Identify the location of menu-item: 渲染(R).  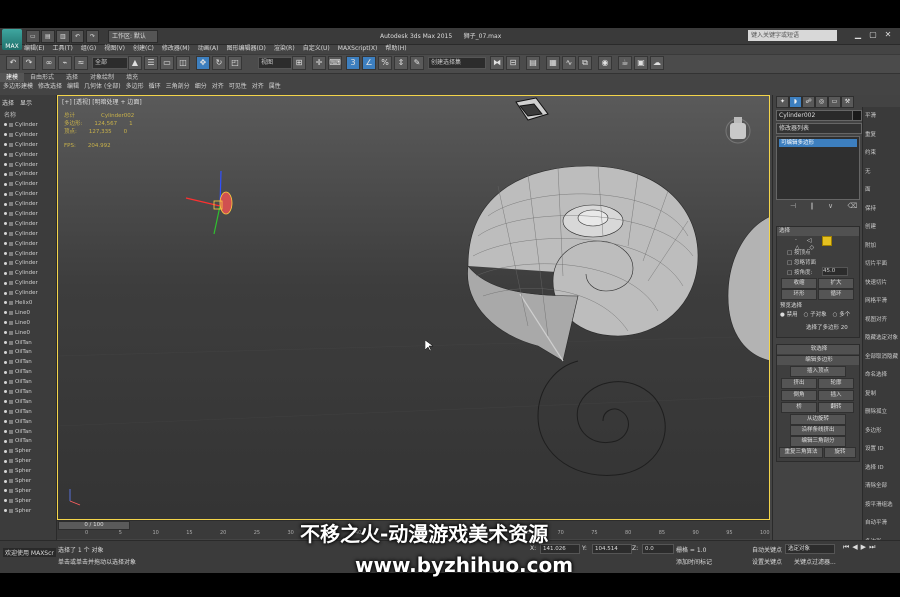
(284, 49).